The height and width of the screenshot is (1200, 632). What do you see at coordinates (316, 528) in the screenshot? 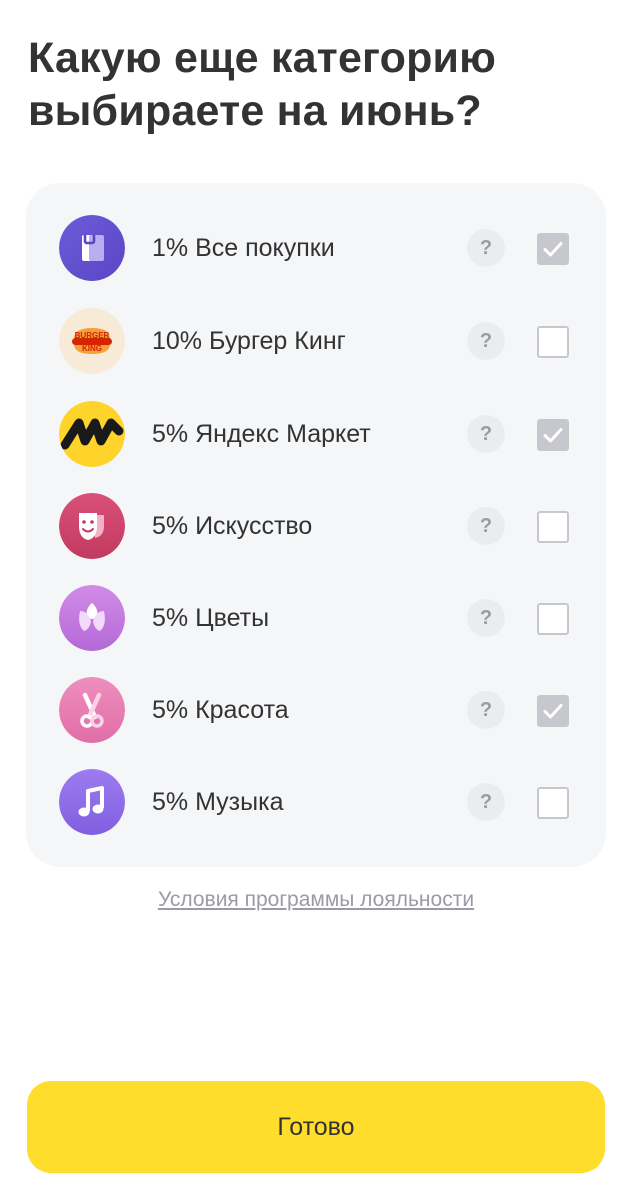
I see `category-row-art: 5% Искусство ?` at bounding box center [316, 528].